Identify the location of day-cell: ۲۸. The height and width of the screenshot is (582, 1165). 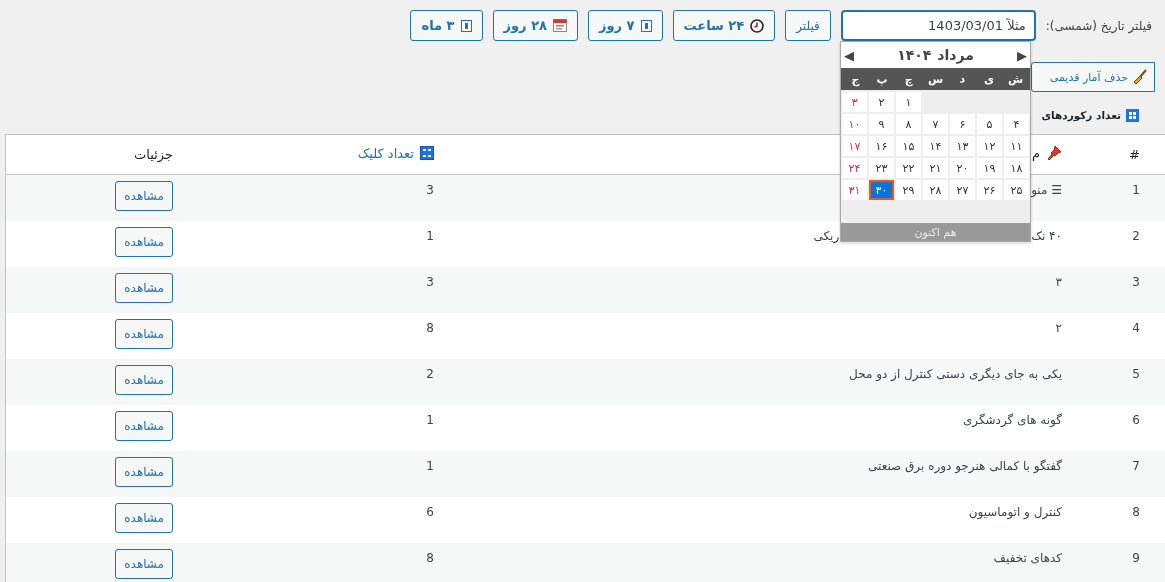
(935, 190).